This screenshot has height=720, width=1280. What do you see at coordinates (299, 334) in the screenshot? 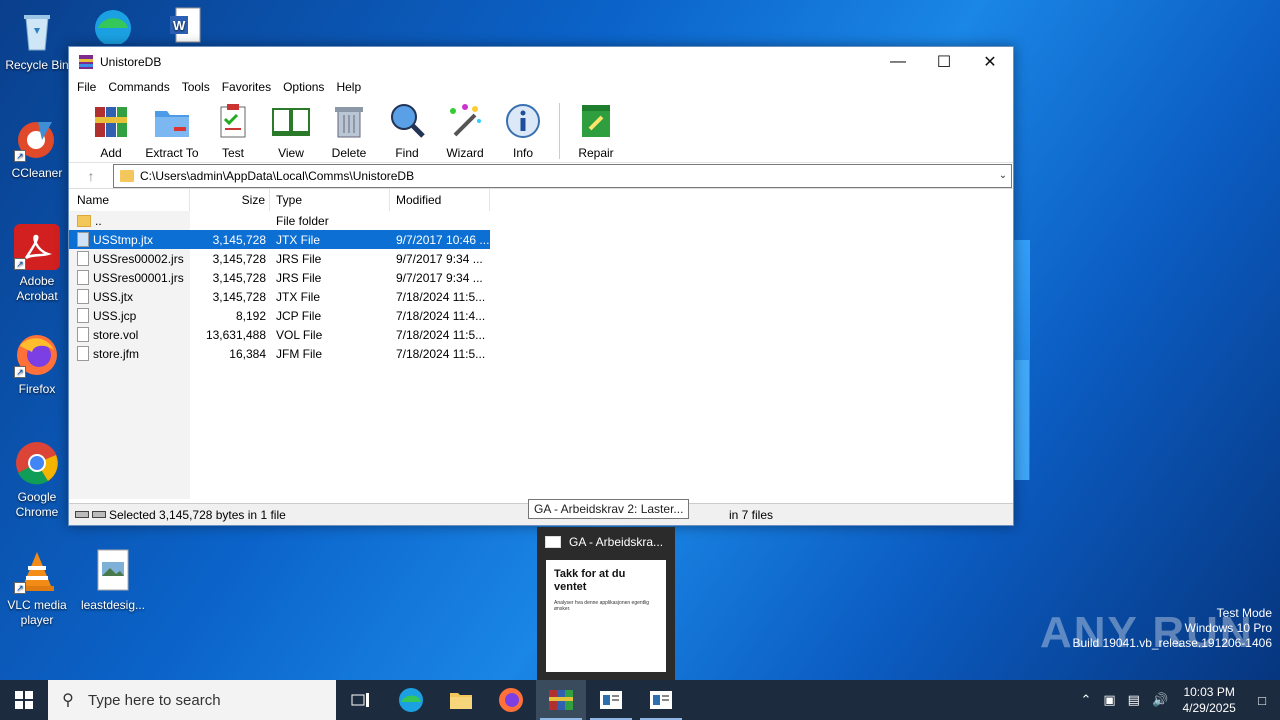
I see `file-type: VOL File` at bounding box center [299, 334].